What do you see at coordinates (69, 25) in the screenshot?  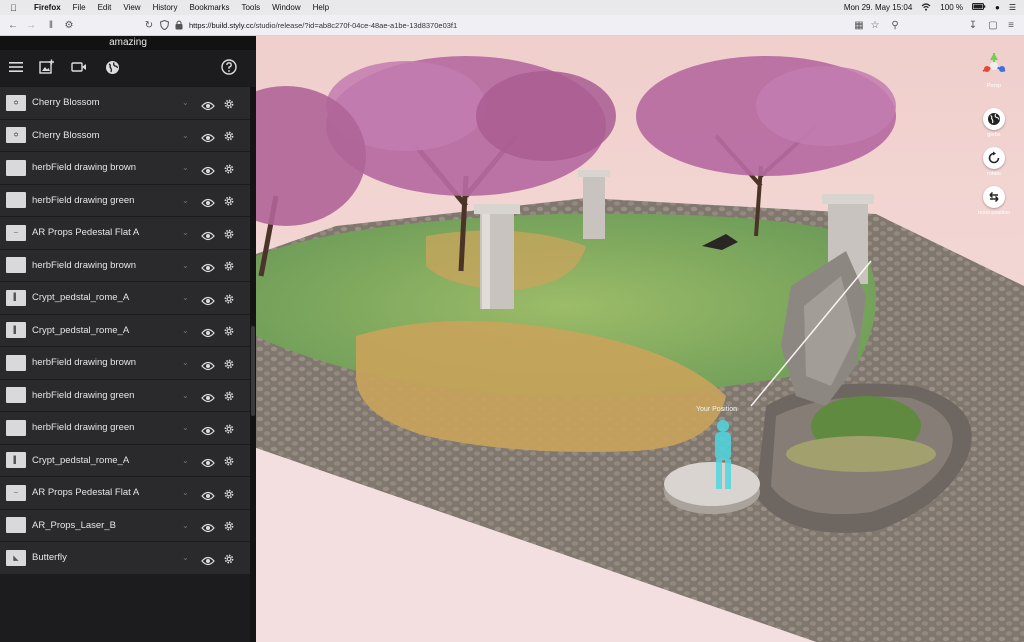 I see `extensions-icon: ⚙` at bounding box center [69, 25].